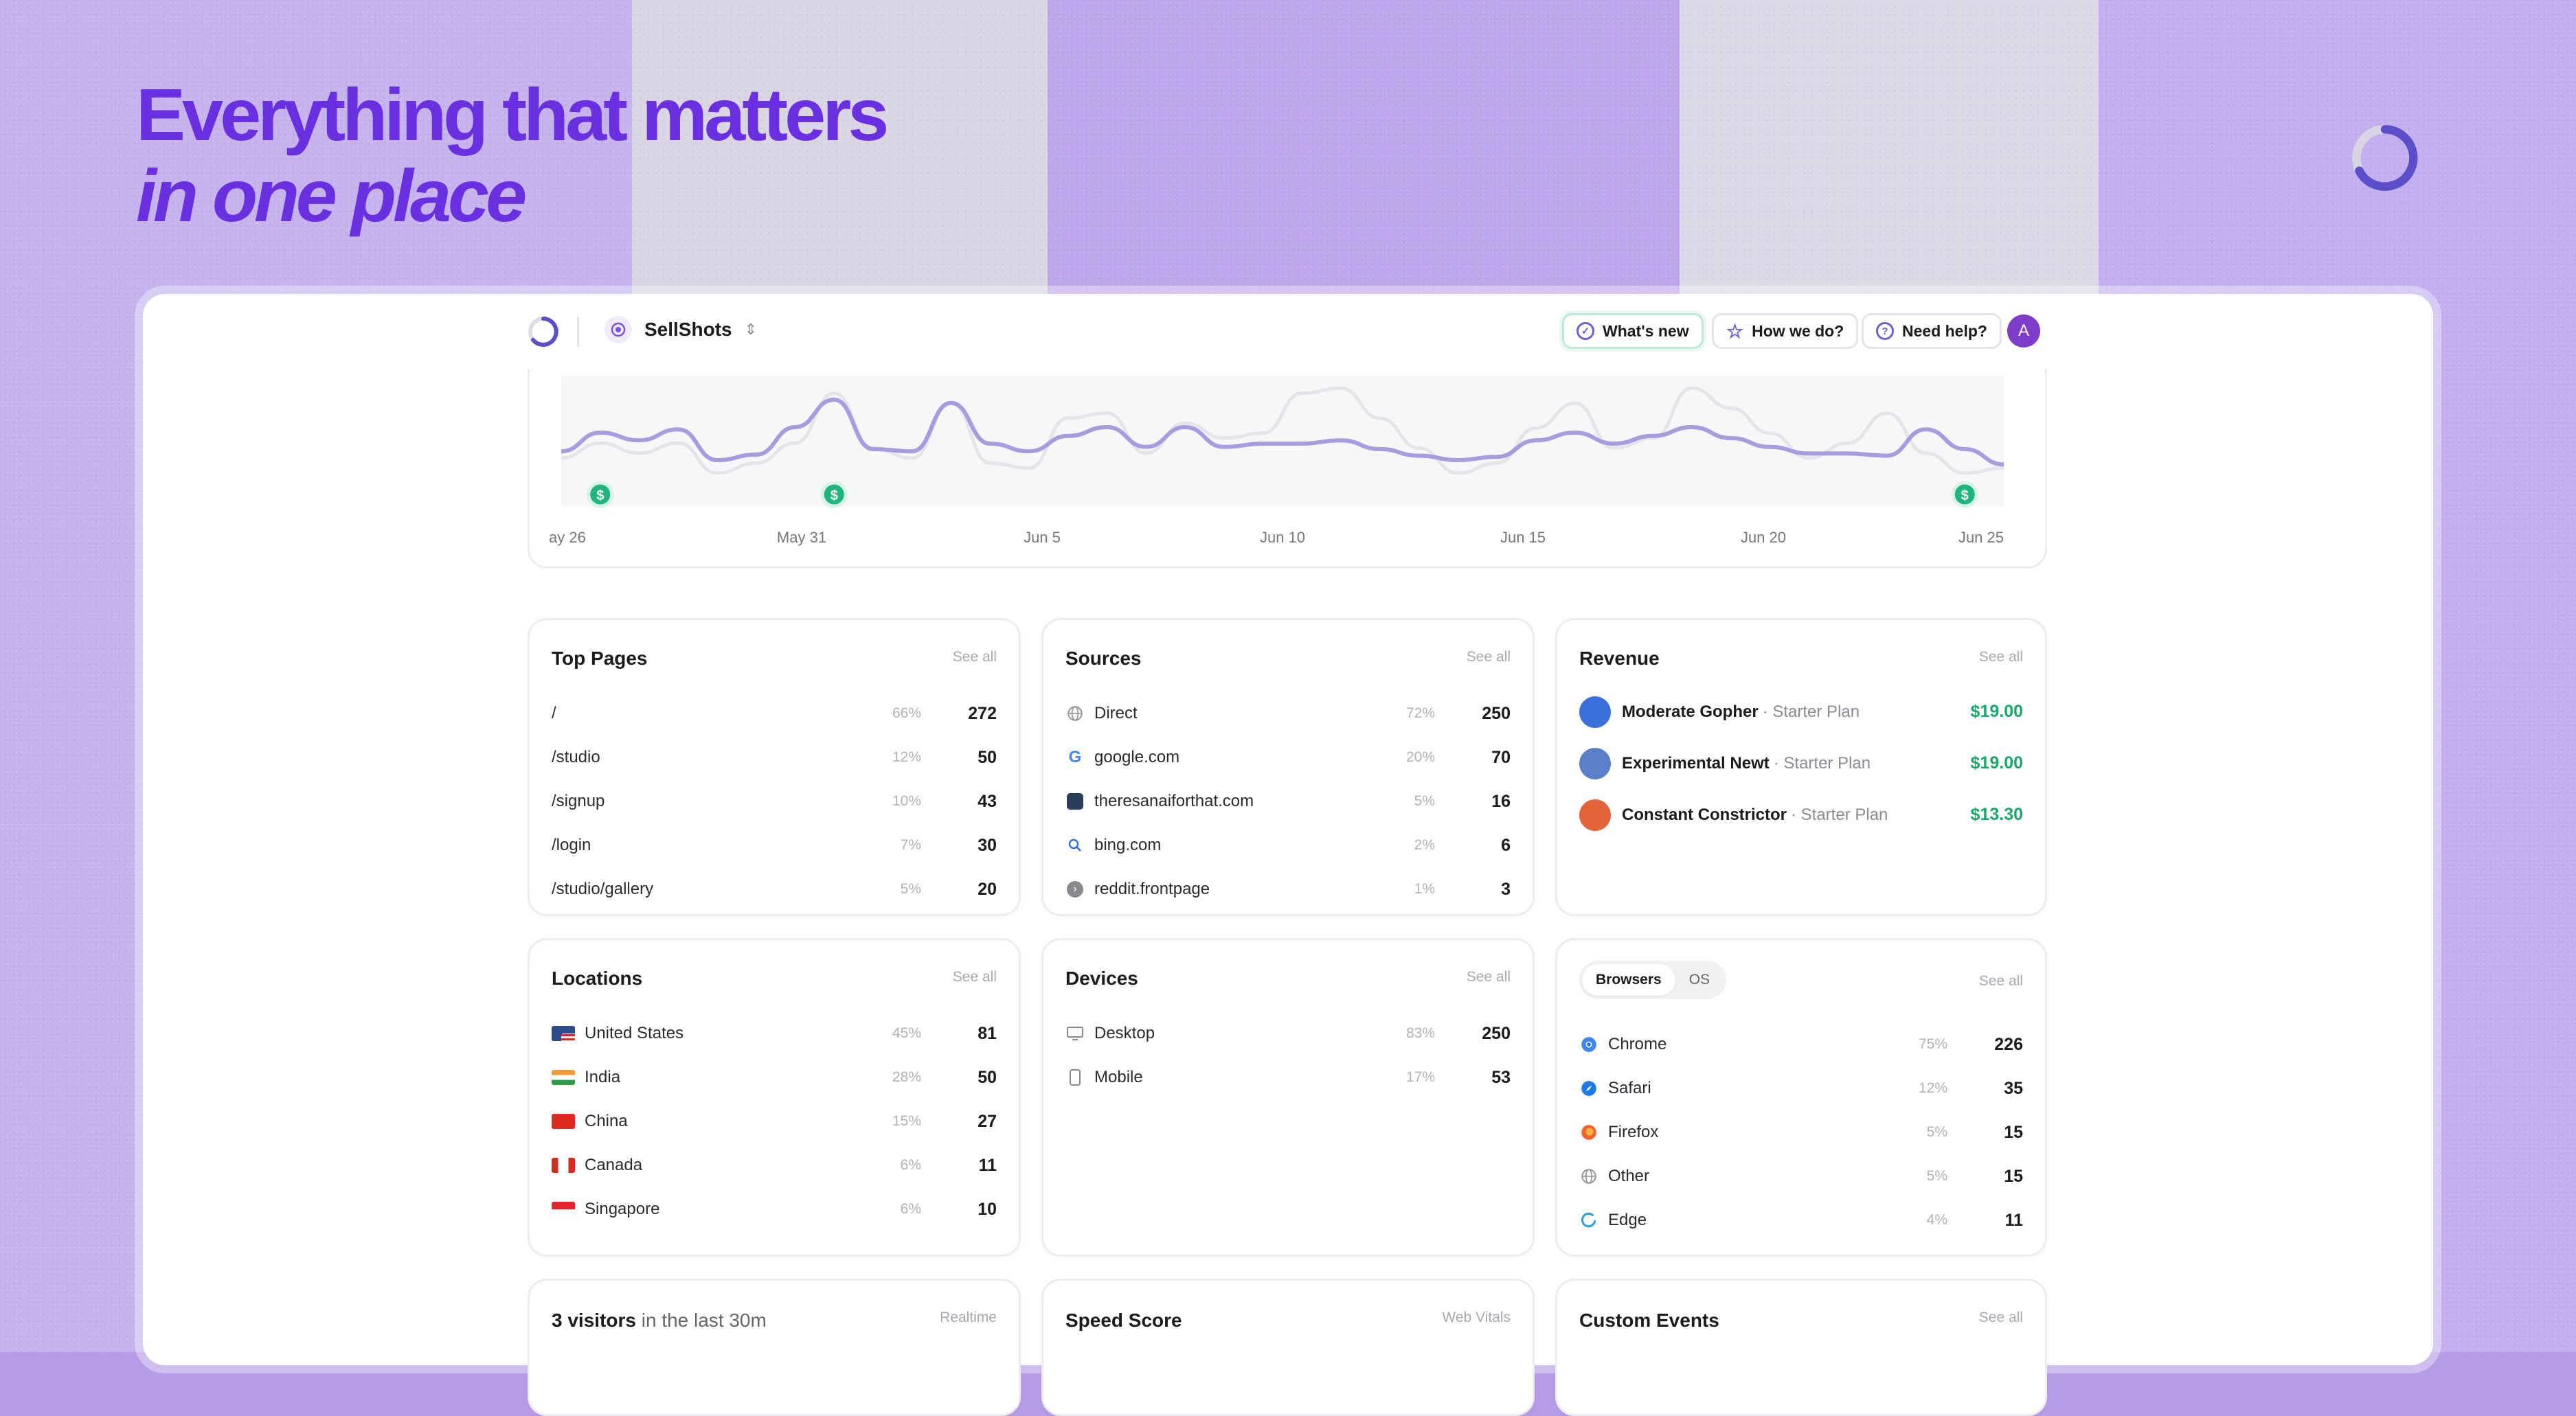 This screenshot has height=1416, width=2576. What do you see at coordinates (1633, 331) in the screenshot?
I see `whats-new-button: ✓ What's new` at bounding box center [1633, 331].